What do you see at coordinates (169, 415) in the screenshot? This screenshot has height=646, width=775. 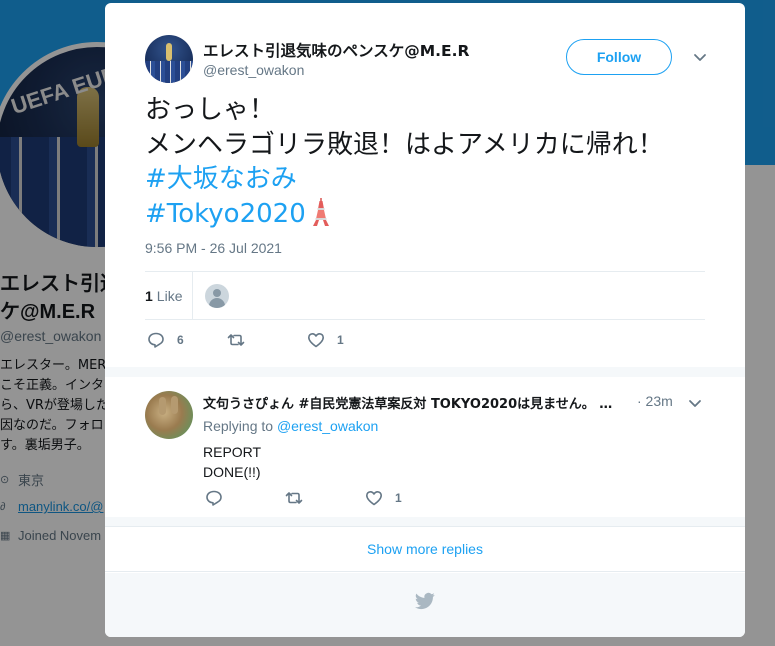 I see `reply-author-avatar` at bounding box center [169, 415].